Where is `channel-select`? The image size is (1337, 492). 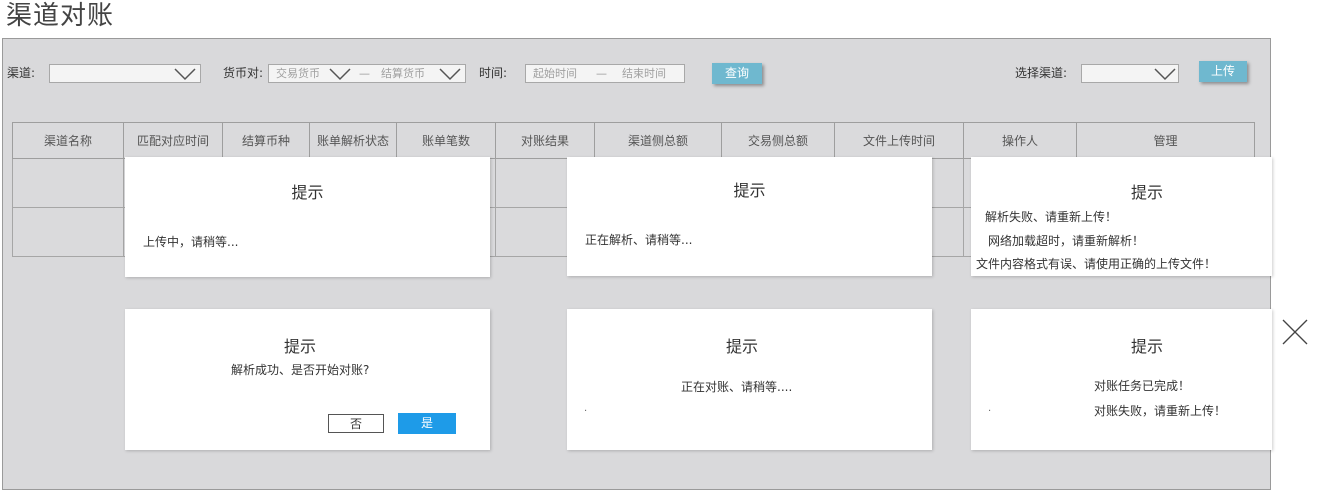
channel-select is located at coordinates (125, 73).